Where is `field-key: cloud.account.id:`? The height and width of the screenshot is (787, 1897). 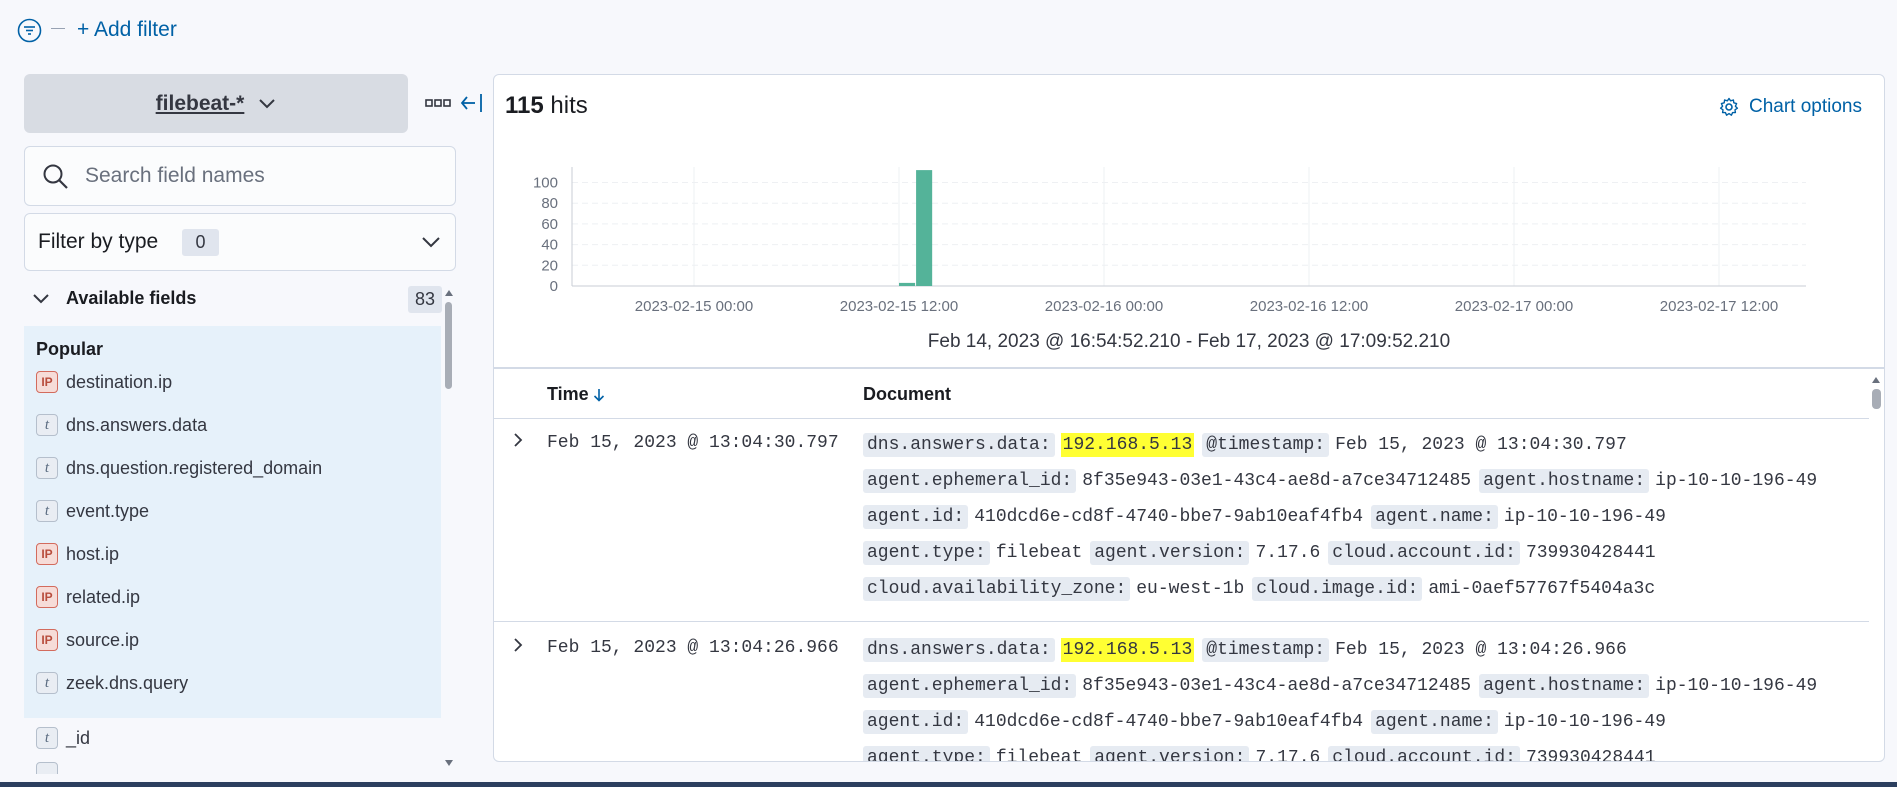 field-key: cloud.account.id: is located at coordinates (1424, 553).